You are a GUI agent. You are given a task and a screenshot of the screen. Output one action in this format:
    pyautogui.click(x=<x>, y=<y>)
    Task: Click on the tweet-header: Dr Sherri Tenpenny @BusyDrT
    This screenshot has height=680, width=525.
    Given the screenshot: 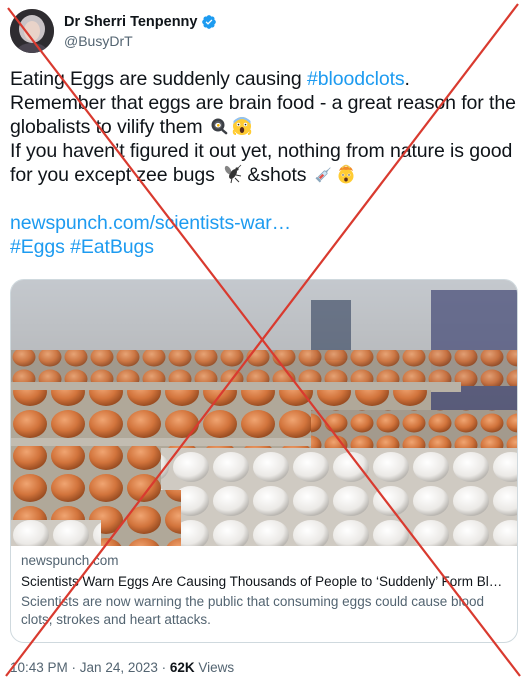 What is the action you would take?
    pyautogui.click(x=113, y=31)
    